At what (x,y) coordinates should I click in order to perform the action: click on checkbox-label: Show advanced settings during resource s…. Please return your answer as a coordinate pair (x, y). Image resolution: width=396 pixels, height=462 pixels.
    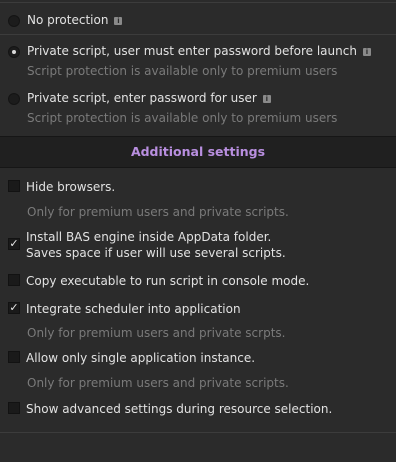
    Looking at the image, I should click on (179, 409).